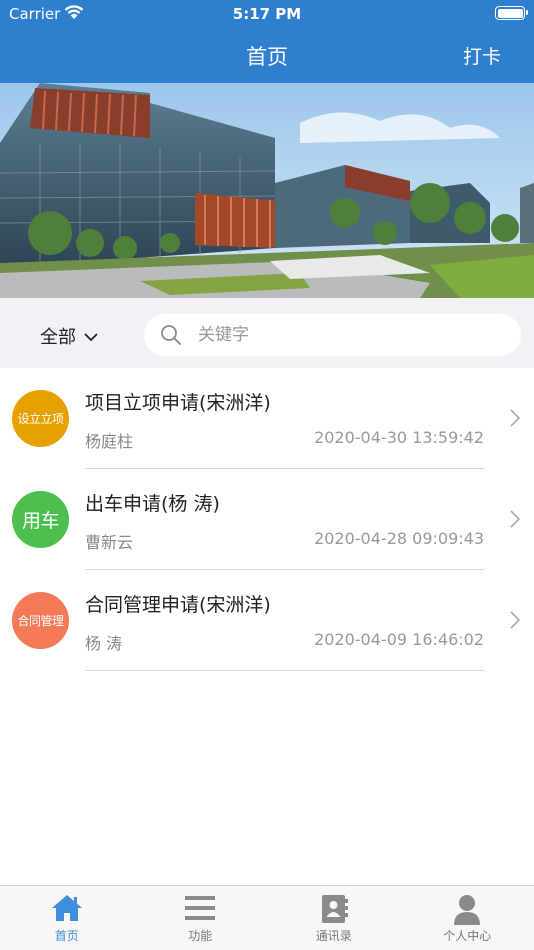 The height and width of the screenshot is (950, 534). What do you see at coordinates (200, 910) in the screenshot?
I see `menu-icon` at bounding box center [200, 910].